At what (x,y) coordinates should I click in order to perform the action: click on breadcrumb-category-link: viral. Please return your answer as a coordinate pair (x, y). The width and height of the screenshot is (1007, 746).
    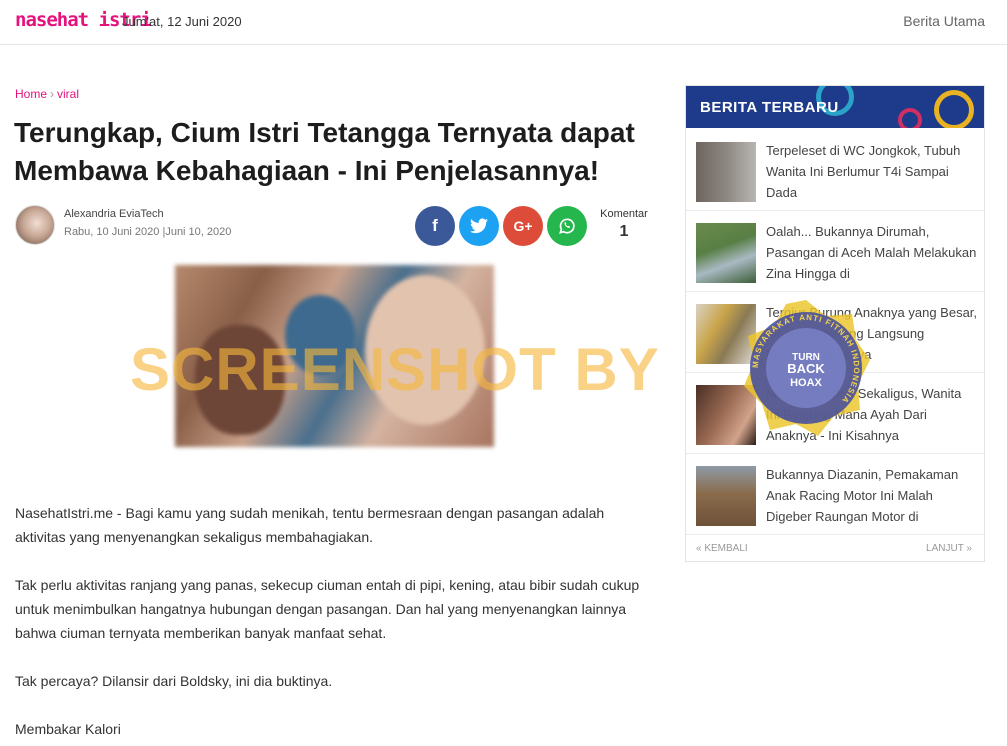
    Looking at the image, I should click on (68, 94).